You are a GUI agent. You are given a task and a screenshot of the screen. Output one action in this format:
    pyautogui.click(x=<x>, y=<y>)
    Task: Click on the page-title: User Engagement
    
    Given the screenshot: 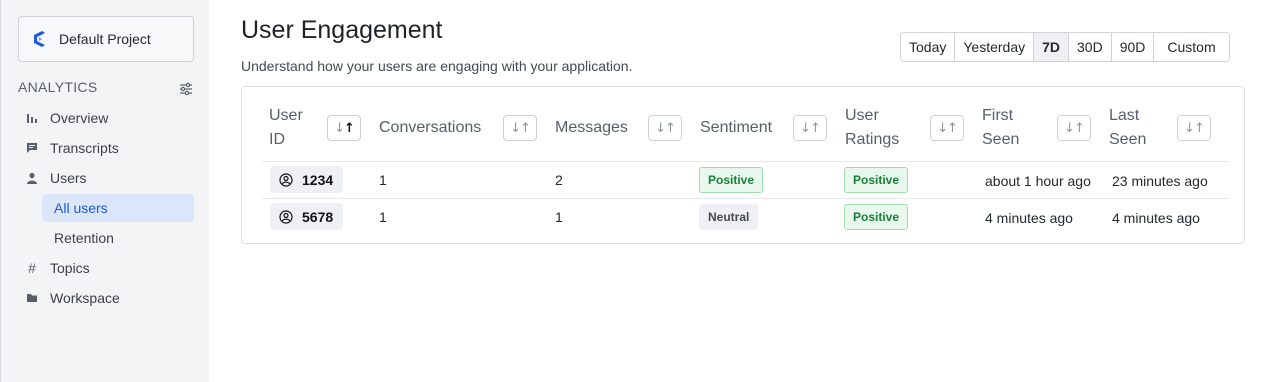 What is the action you would take?
    pyautogui.click(x=342, y=30)
    